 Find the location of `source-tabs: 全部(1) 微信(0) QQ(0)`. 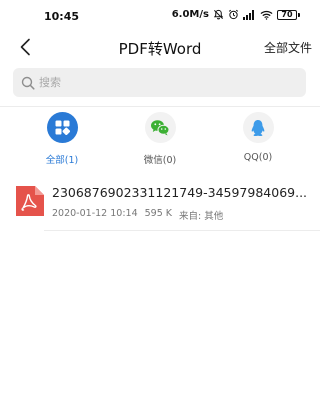

source-tabs: 全部(1) 微信(0) QQ(0) is located at coordinates (160, 141).